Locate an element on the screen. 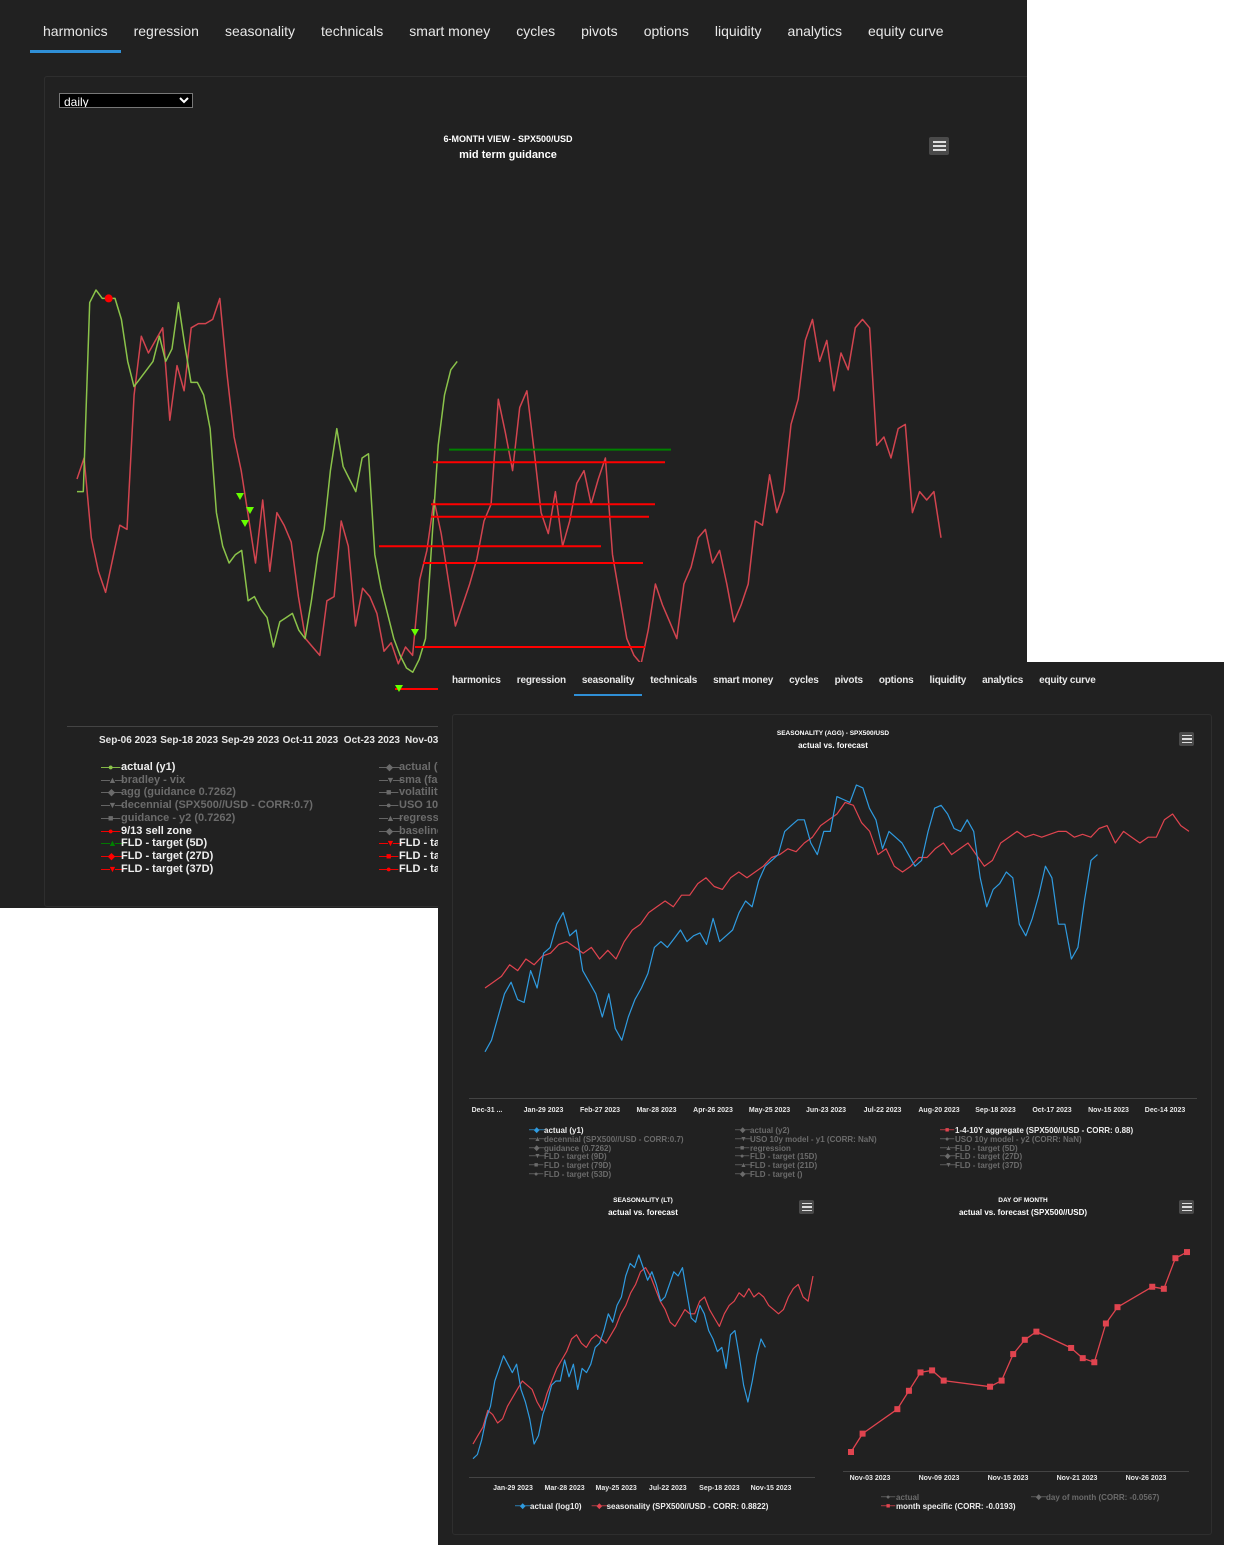 The height and width of the screenshot is (1561, 1241). legend-label: agg (guidance 0.7262) is located at coordinates (178, 792).